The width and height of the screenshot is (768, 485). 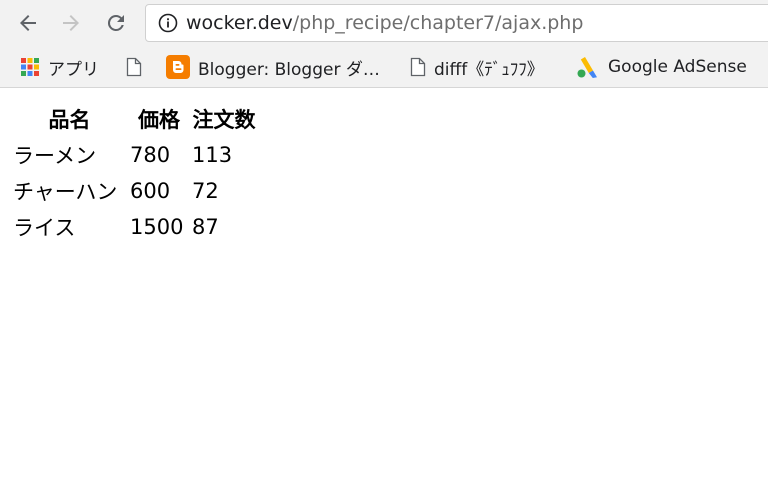 What do you see at coordinates (438, 23) in the screenshot?
I see `url-path: /php_recipe/chapter7/ajax.php` at bounding box center [438, 23].